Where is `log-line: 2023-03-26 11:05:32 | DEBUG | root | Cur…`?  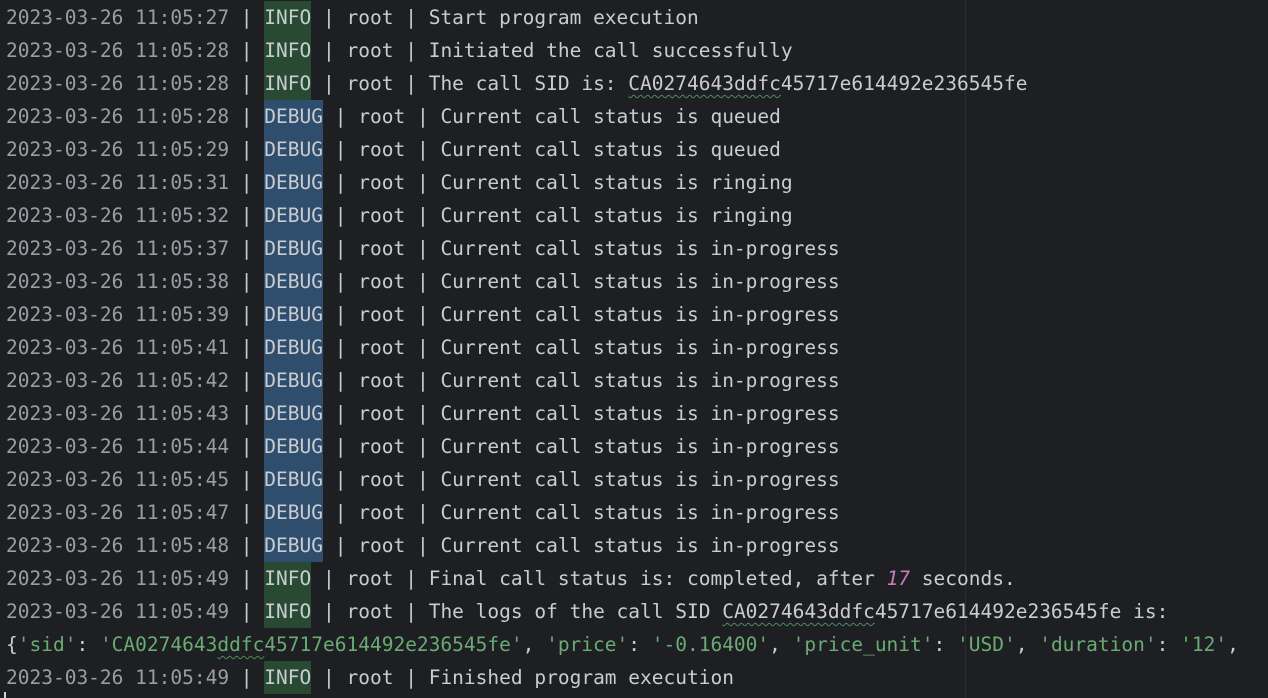 log-line: 2023-03-26 11:05:32 | DEBUG | root | Cur… is located at coordinates (399, 215).